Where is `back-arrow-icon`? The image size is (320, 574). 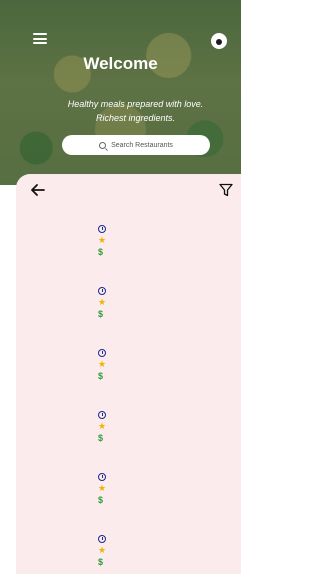
back-arrow-icon is located at coordinates (38, 190).